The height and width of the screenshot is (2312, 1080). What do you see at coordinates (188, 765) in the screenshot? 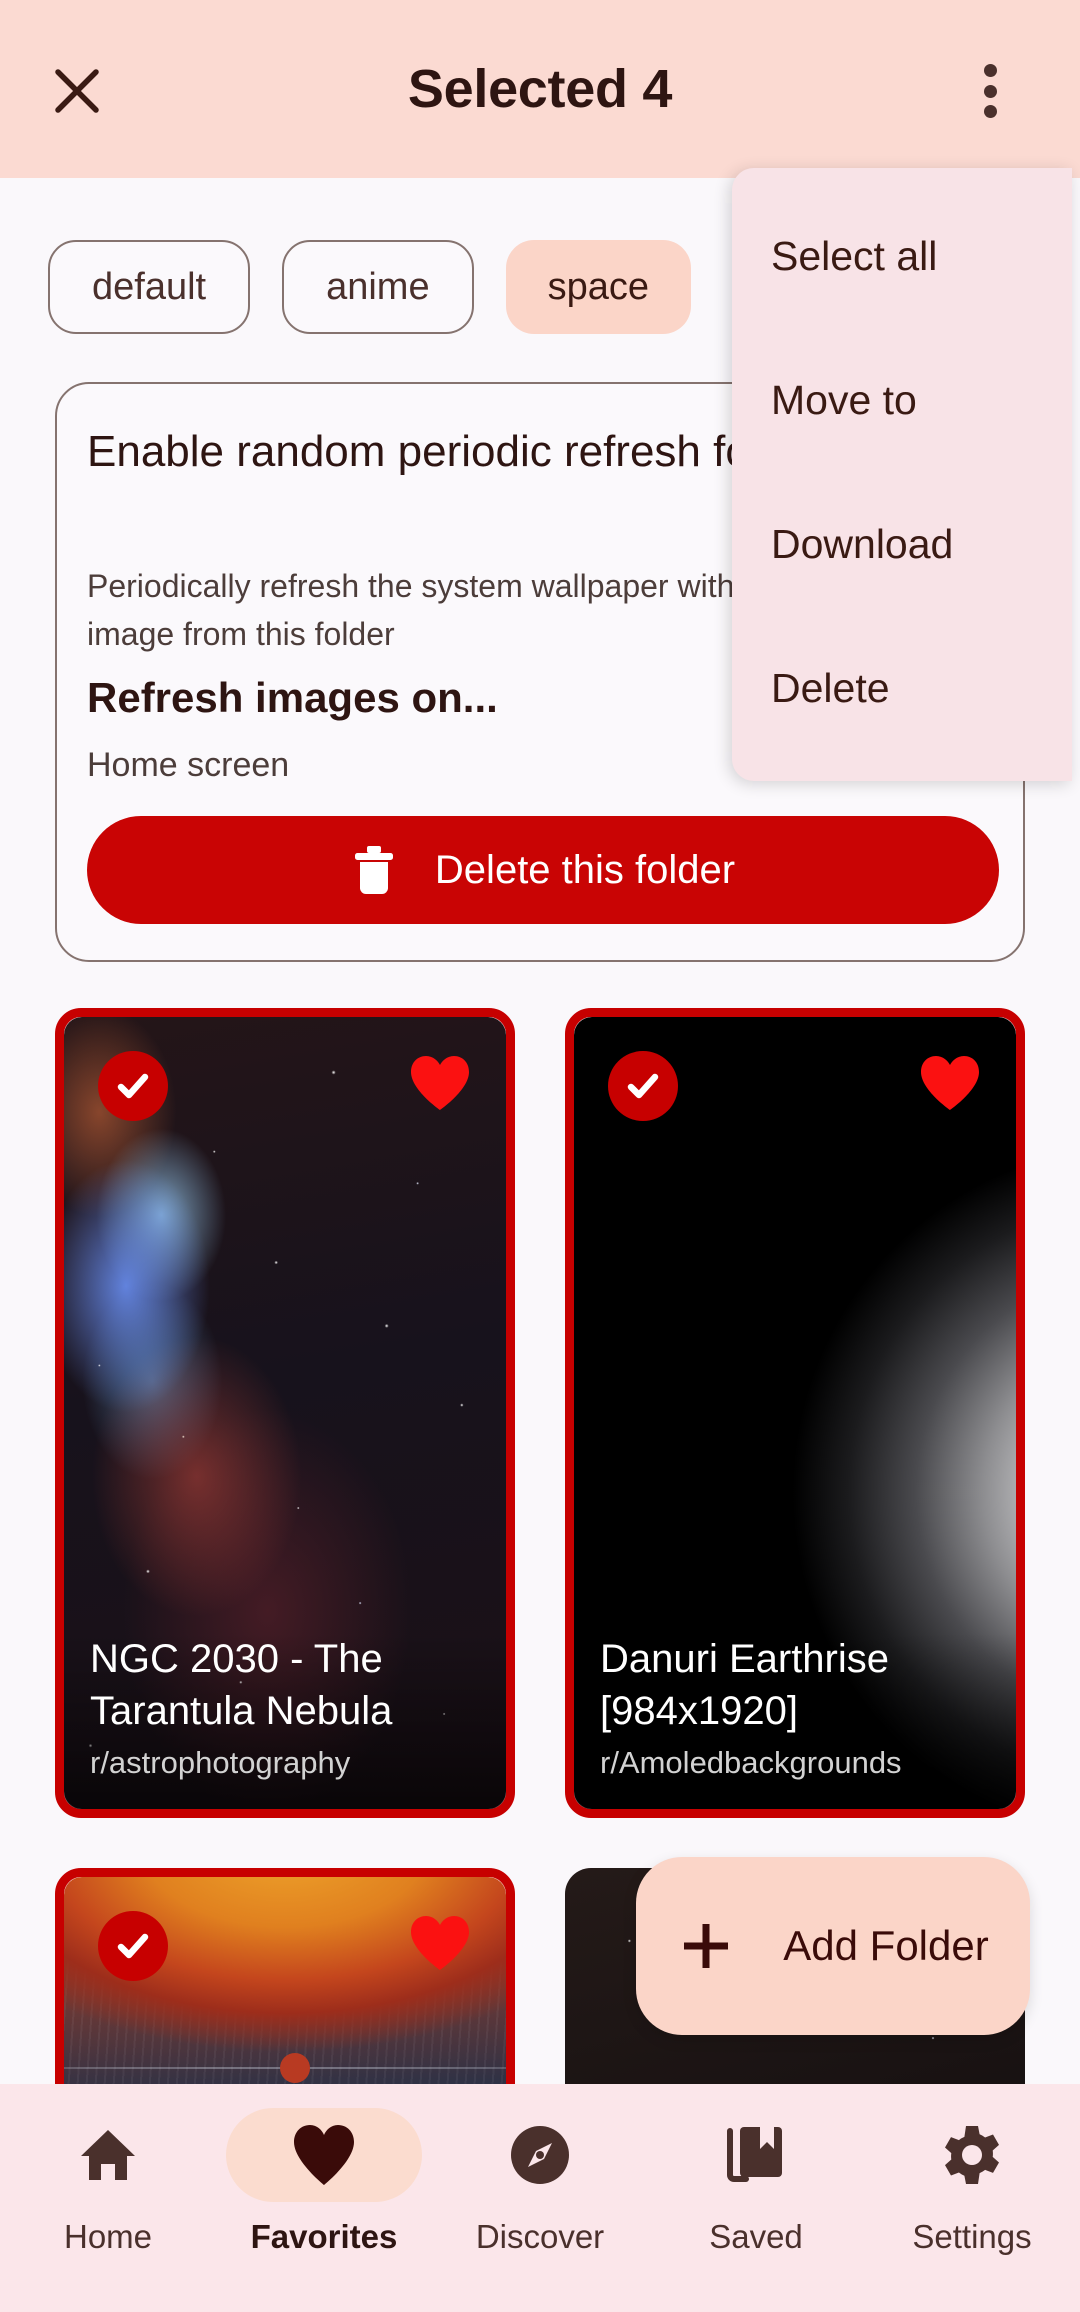
I see `refresh-images-on-value: Home screen` at bounding box center [188, 765].